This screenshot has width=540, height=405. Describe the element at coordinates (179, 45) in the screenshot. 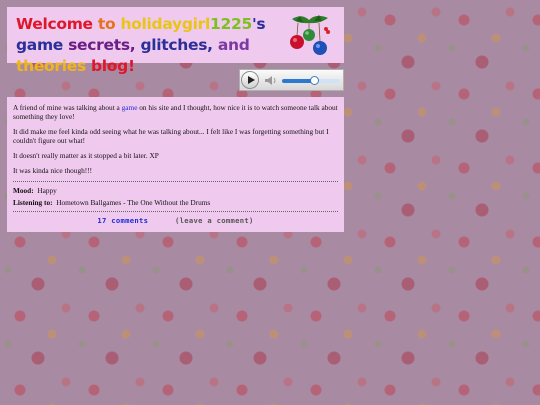

I see `title-word: glitches,` at that location.